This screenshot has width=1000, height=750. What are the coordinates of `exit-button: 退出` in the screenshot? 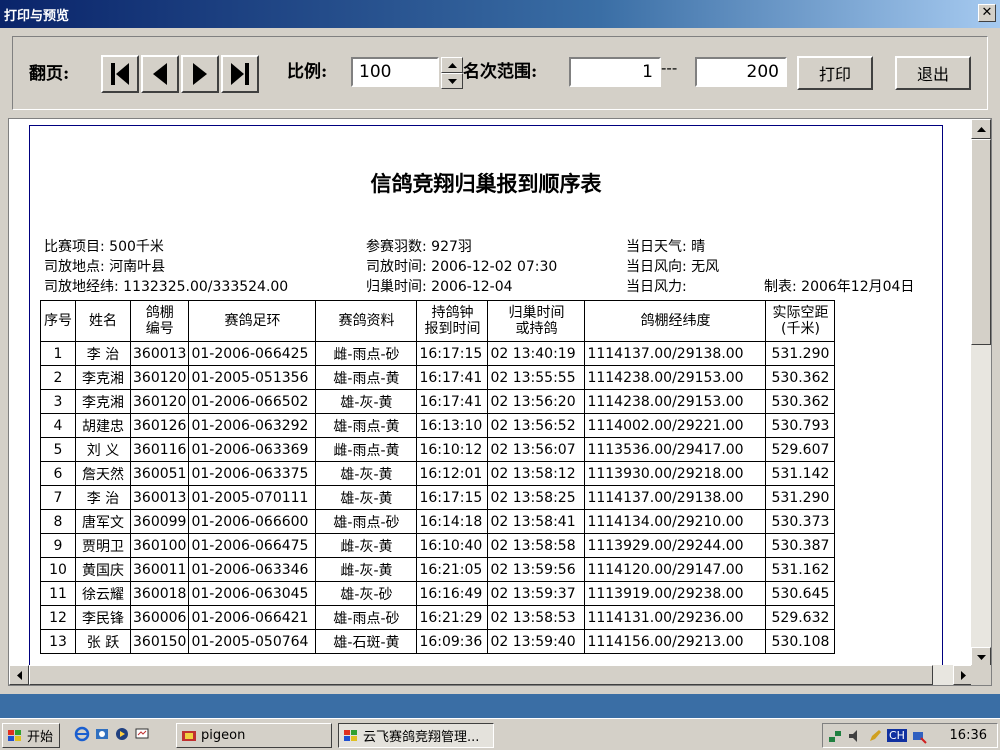 It's located at (933, 73).